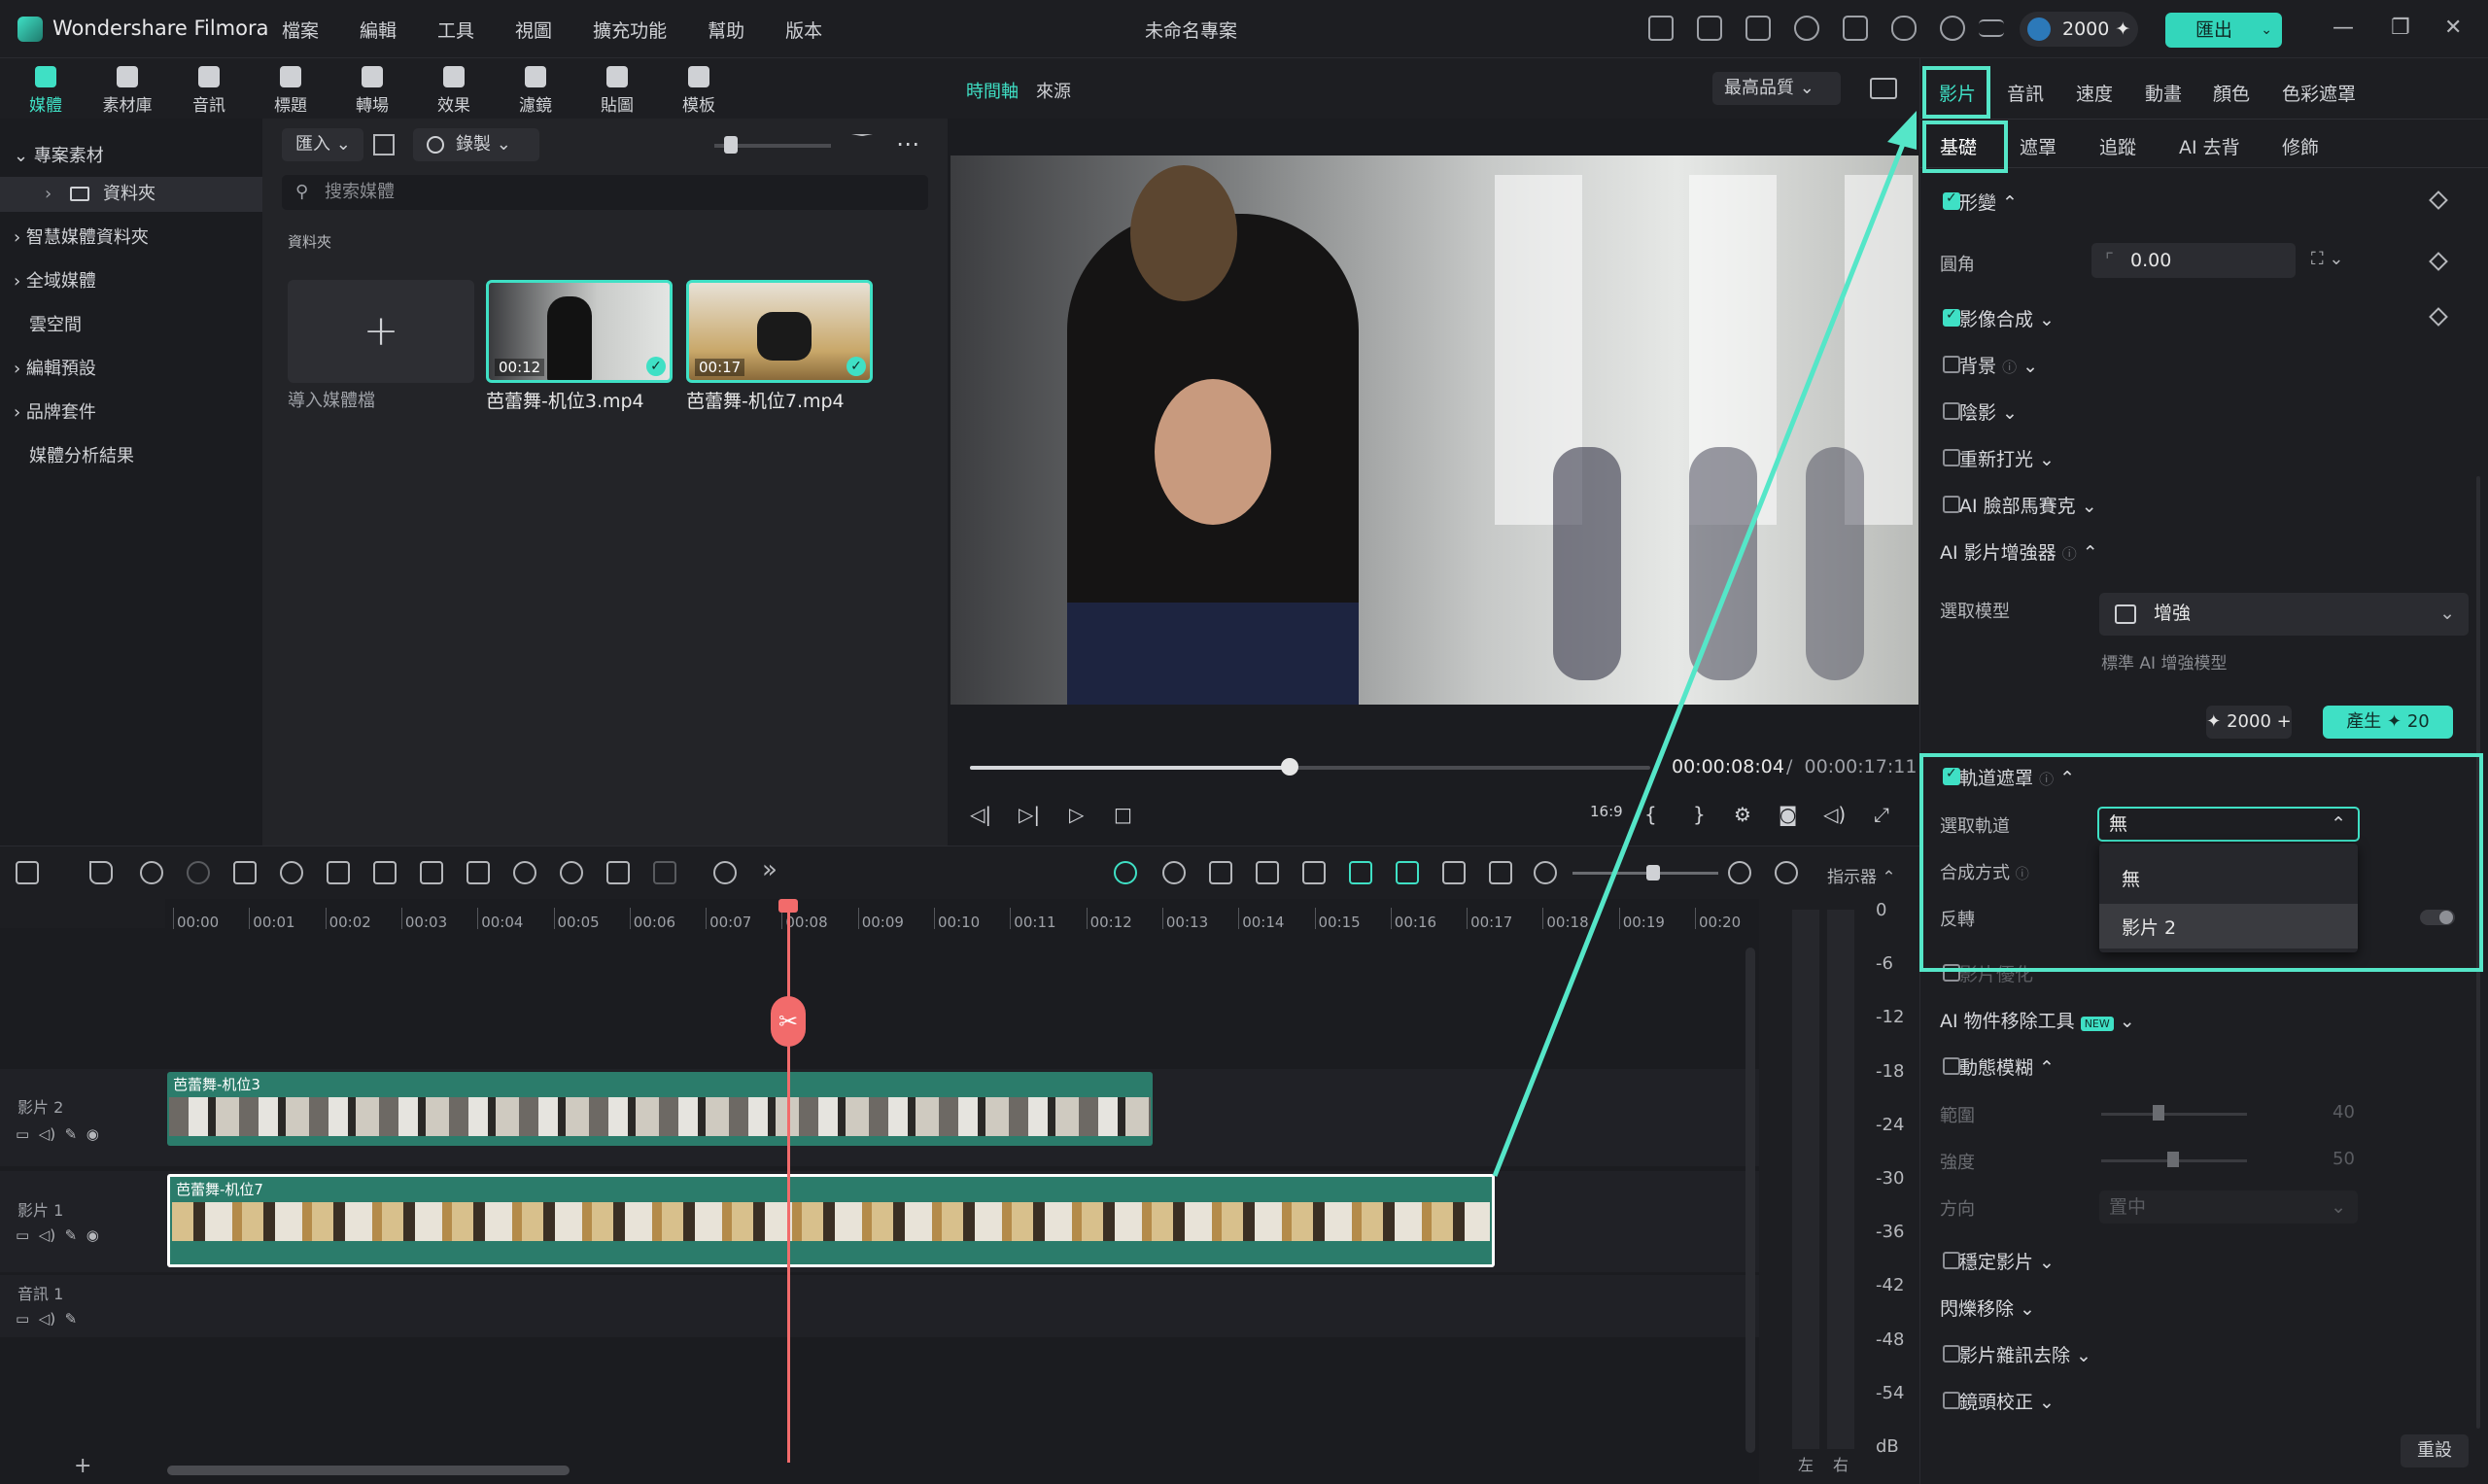  What do you see at coordinates (2228, 1207) in the screenshot?
I see `direction-dropdown: 置中 ⌄` at bounding box center [2228, 1207].